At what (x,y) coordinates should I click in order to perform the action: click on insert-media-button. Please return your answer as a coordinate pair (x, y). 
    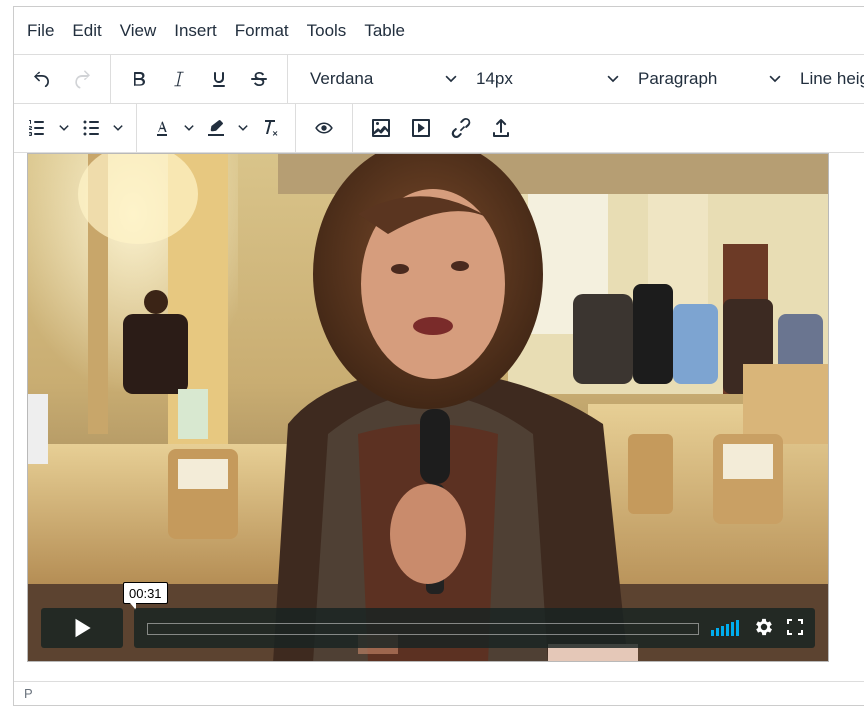
    Looking at the image, I should click on (421, 128).